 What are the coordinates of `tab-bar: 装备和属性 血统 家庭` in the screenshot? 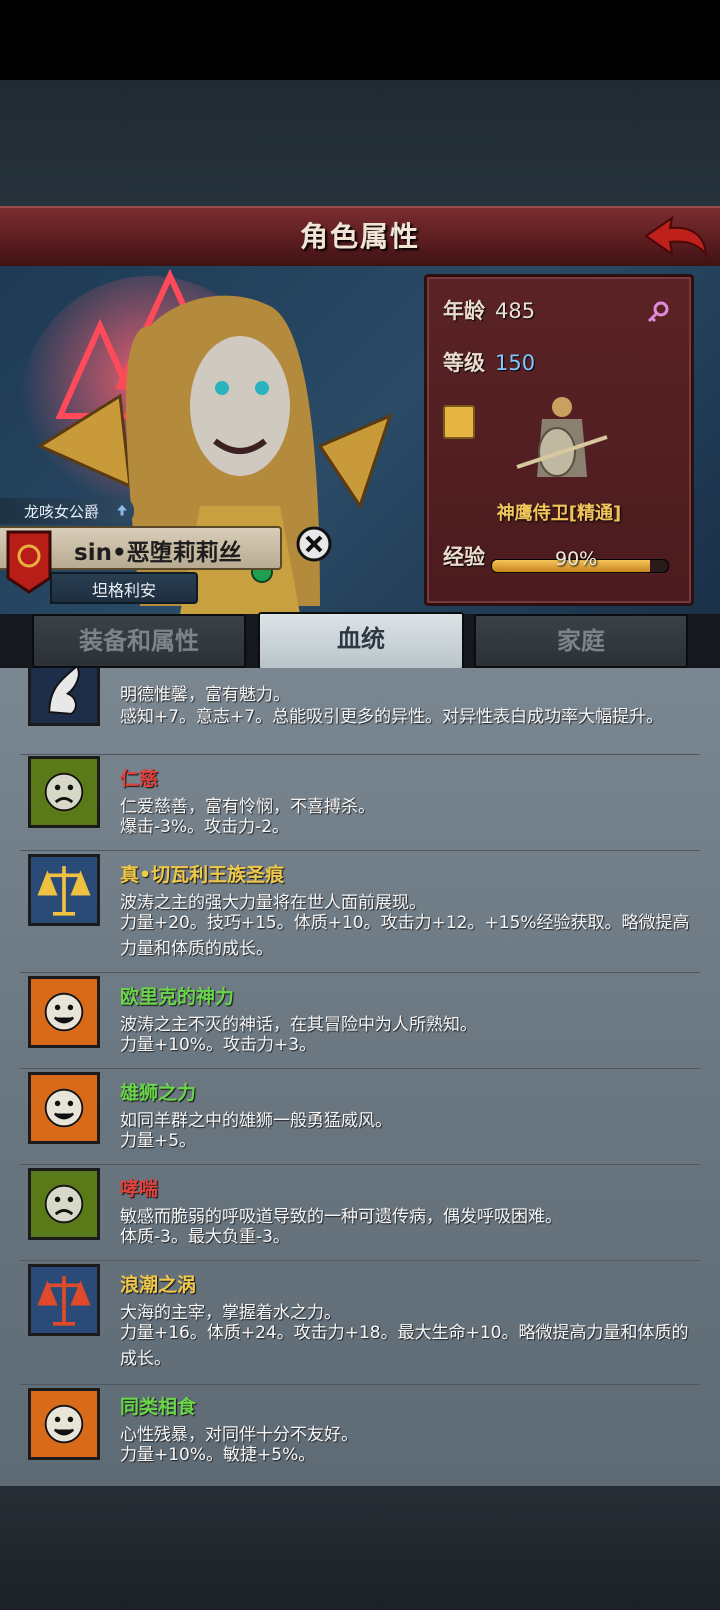 It's located at (360, 641).